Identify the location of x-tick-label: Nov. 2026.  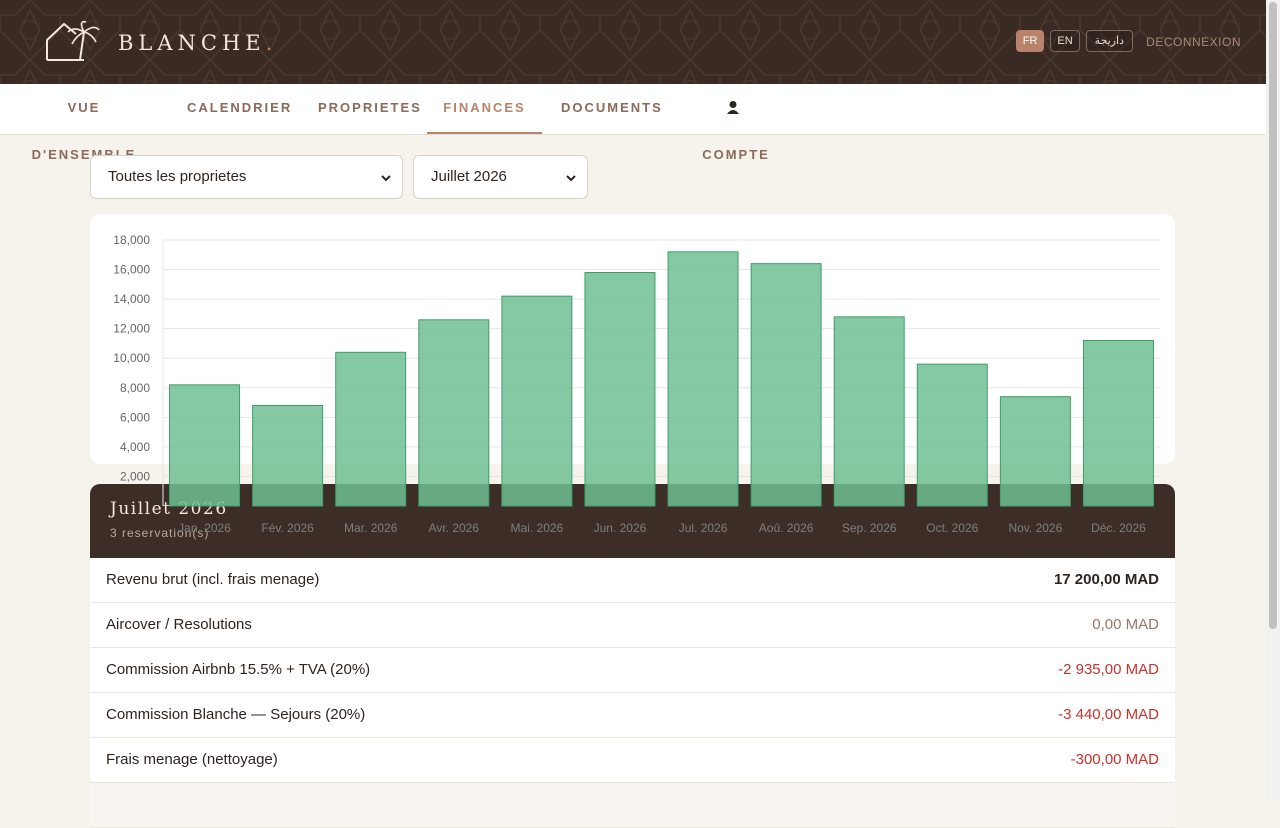
(1035, 528).